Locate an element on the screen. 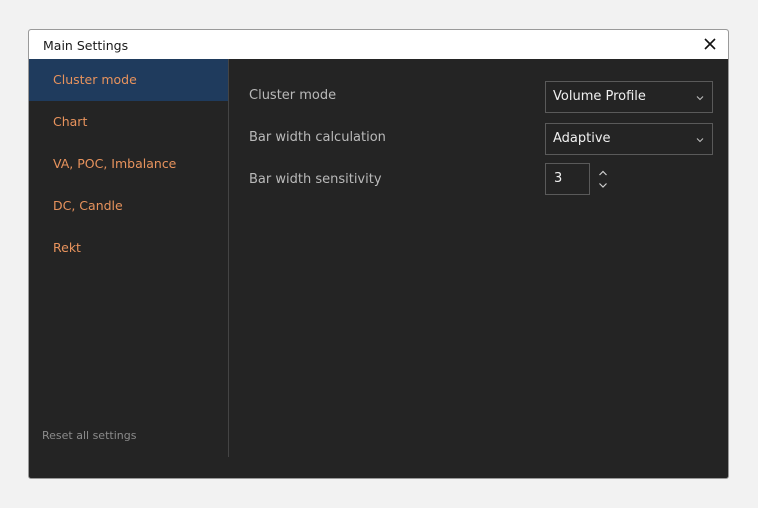 The width and height of the screenshot is (758, 508). sidebar-item-dc-candle: DC, Candle is located at coordinates (128, 206).